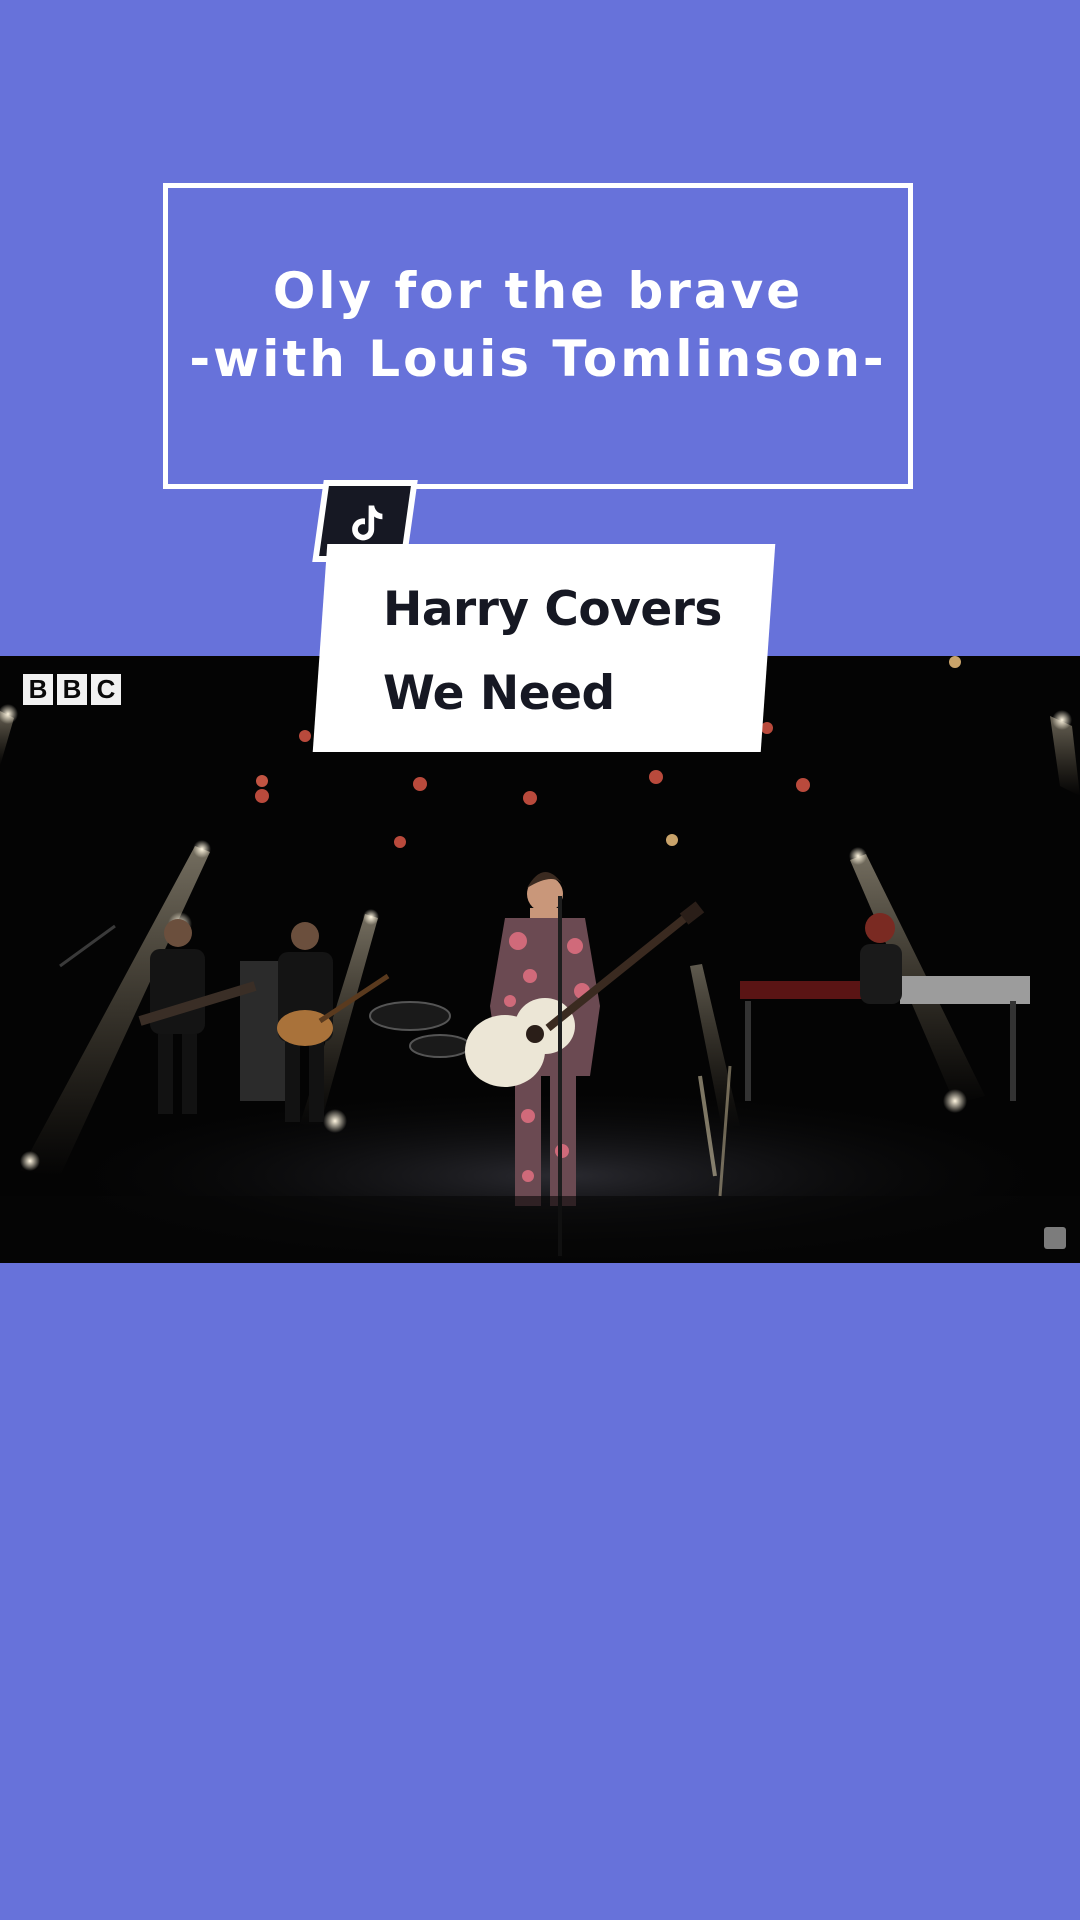 Image resolution: width=1080 pixels, height=1920 pixels. I want to click on channel-badge-icon, so click(1055, 1238).